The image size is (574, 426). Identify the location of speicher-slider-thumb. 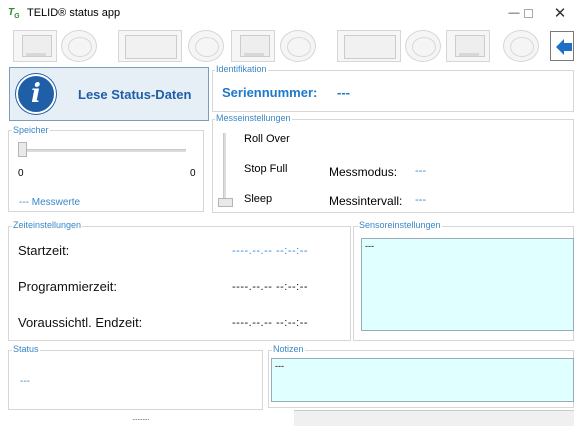
(22, 149).